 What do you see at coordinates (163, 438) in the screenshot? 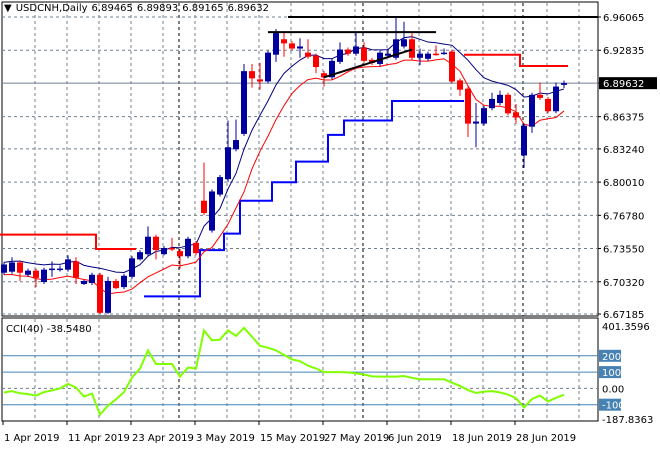
I see `date-axis-label: 23 Apr 2019` at bounding box center [163, 438].